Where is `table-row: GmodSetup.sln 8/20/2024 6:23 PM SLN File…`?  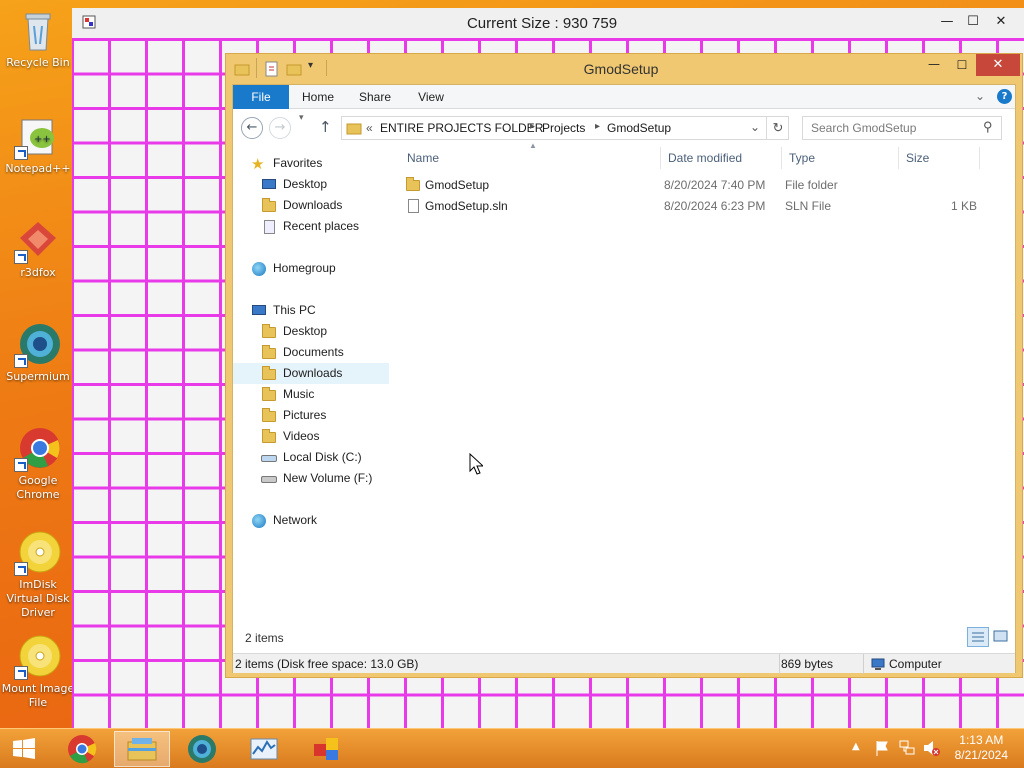 table-row: GmodSetup.sln 8/20/2024 6:23 PM SLN File… is located at coordinates (707, 206).